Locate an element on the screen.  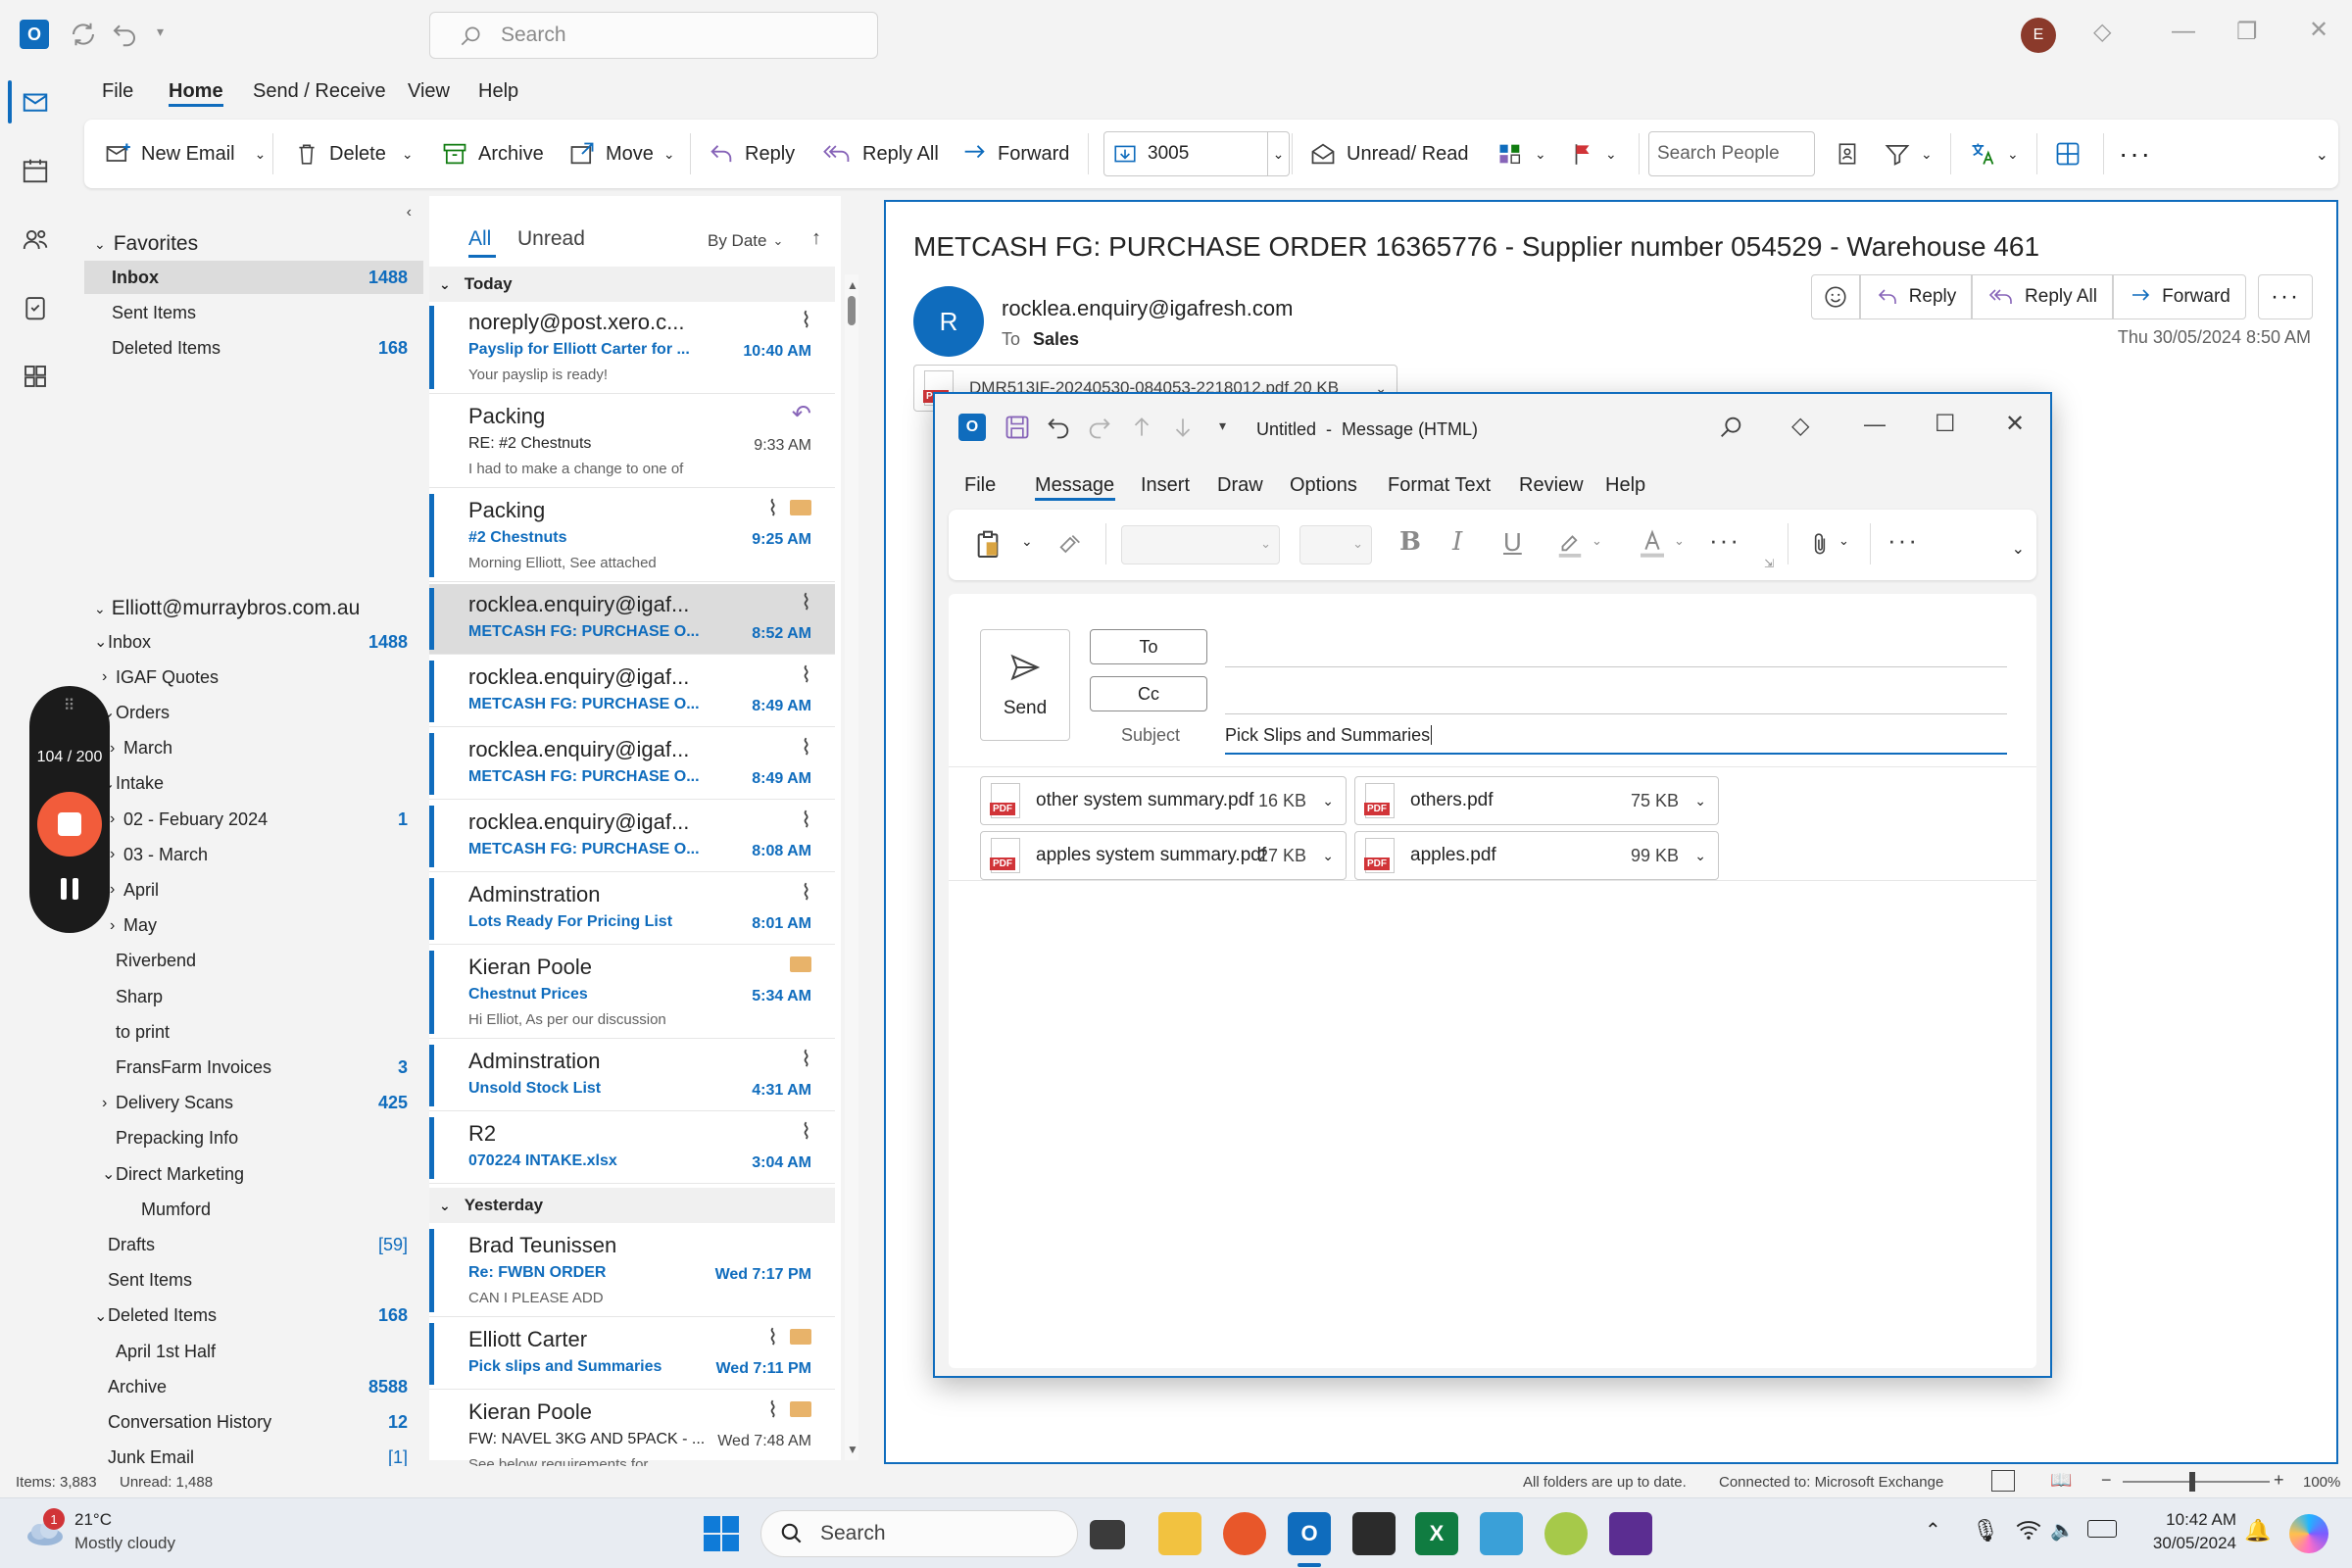
menu-view: View is located at coordinates (429, 91).